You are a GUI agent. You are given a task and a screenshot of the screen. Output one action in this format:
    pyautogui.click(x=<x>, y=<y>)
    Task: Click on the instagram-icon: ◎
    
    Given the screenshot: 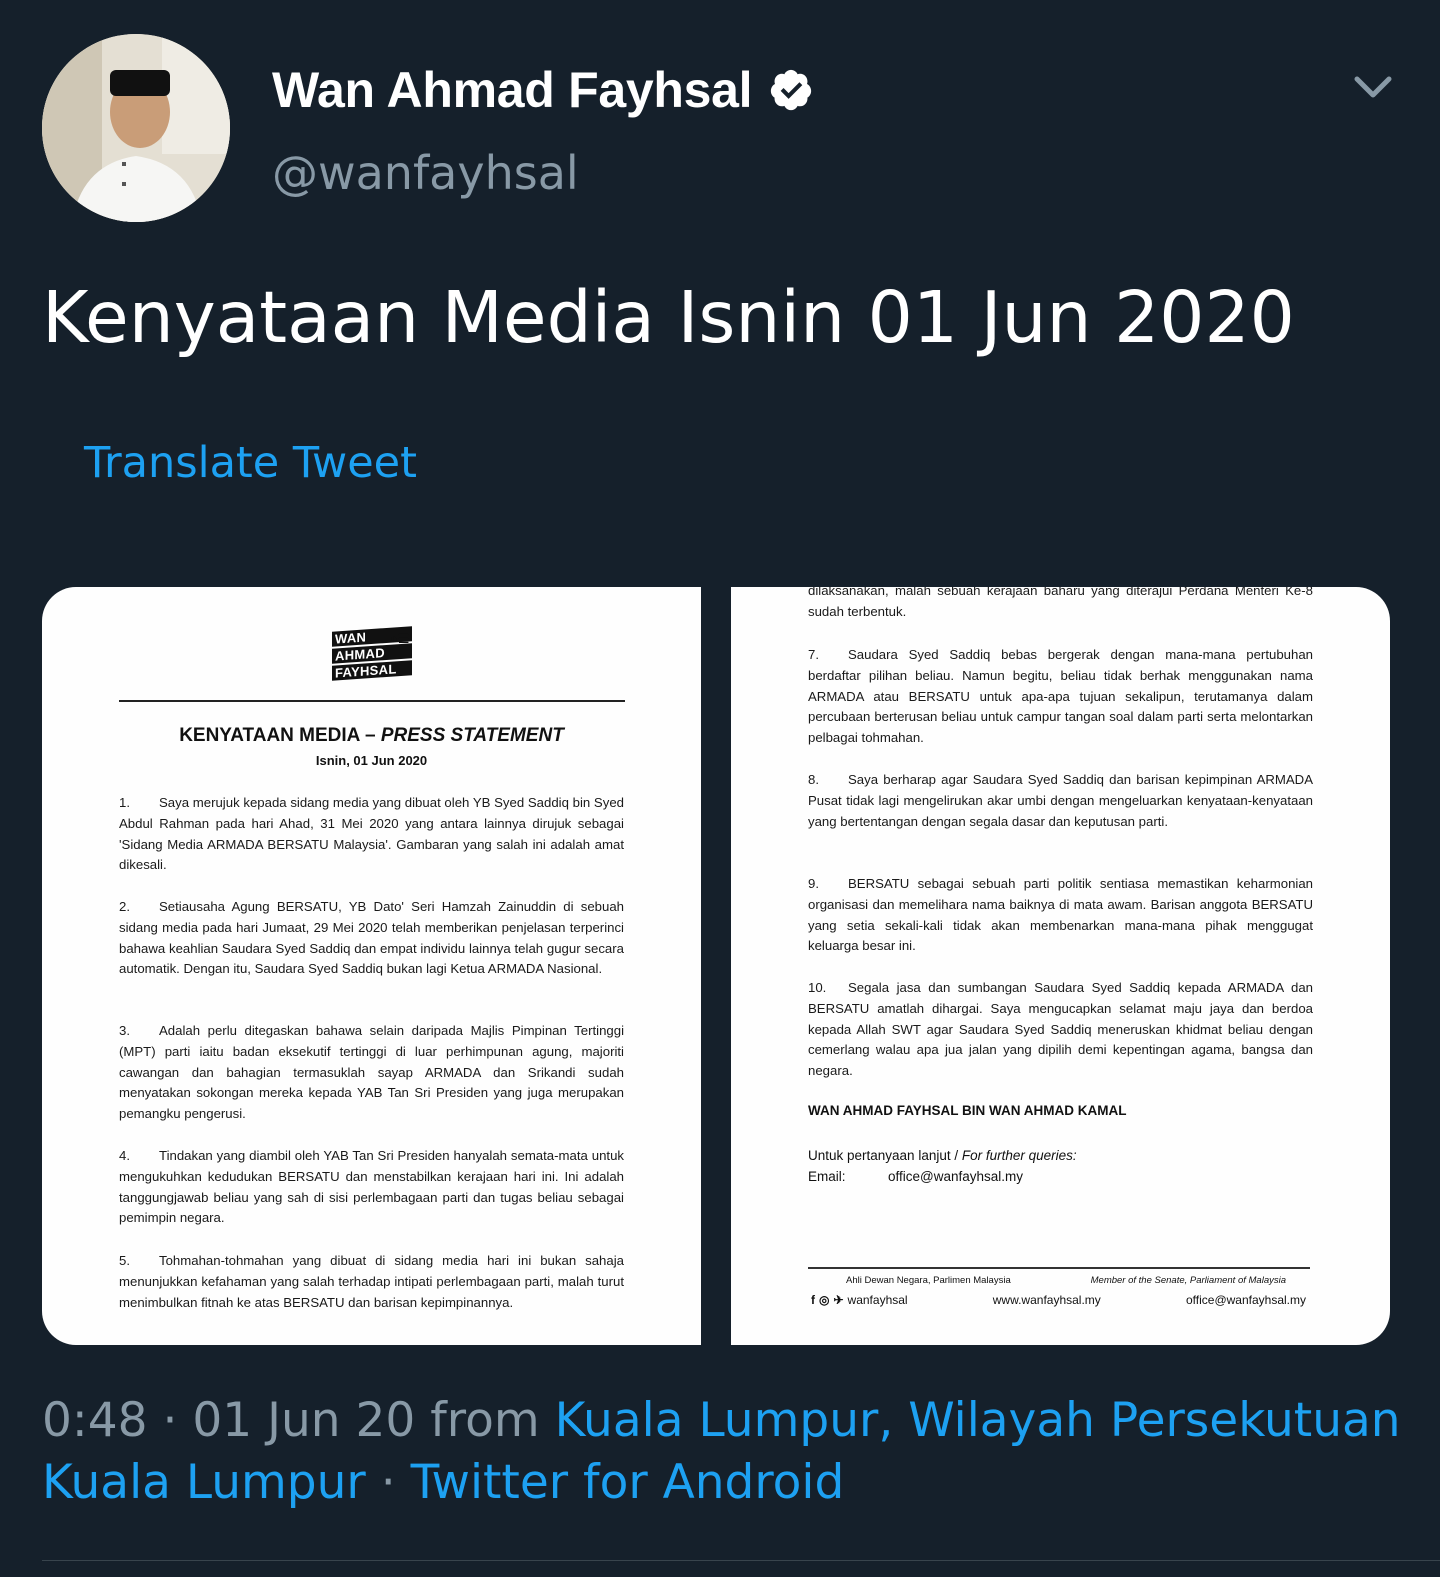 What is the action you would take?
    pyautogui.click(x=824, y=1300)
    